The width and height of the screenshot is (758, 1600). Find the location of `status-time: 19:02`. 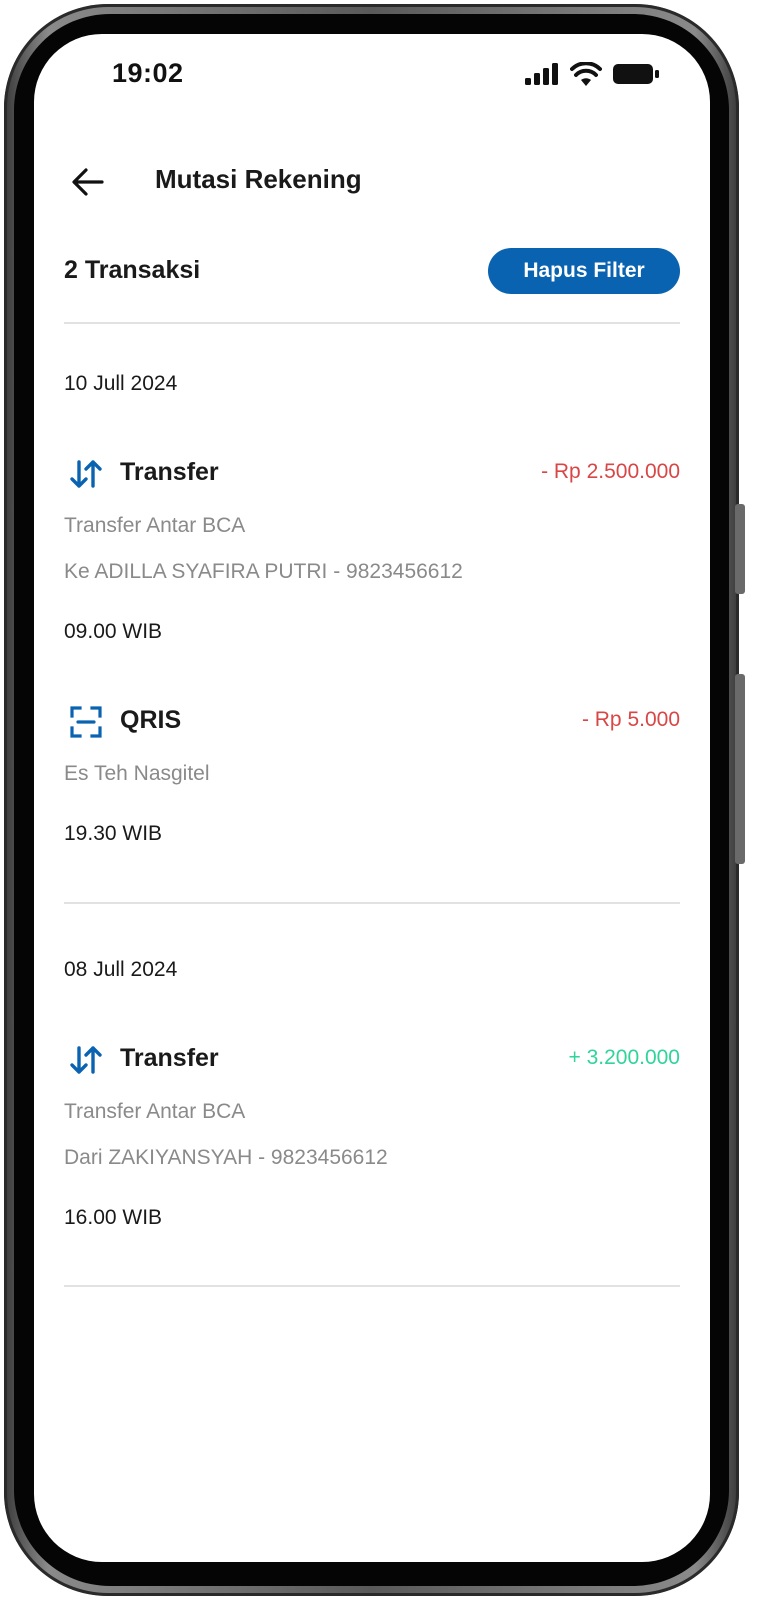

status-time: 19:02 is located at coordinates (148, 73).